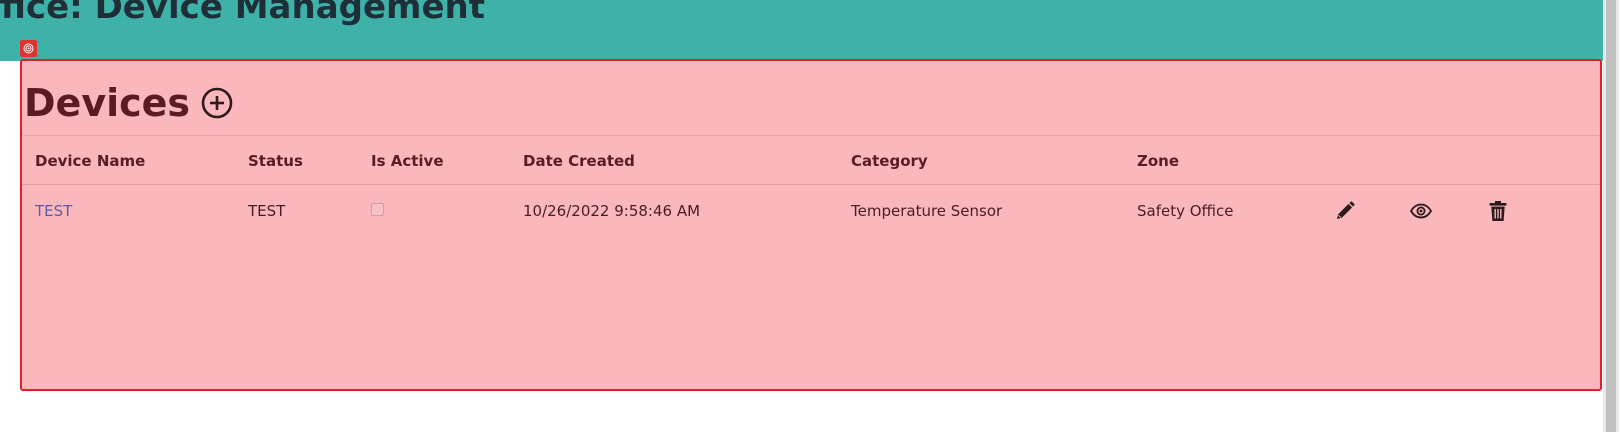 The height and width of the screenshot is (432, 1619). Describe the element at coordinates (927, 211) in the screenshot. I see `device-category: Temperature Sensor` at that location.